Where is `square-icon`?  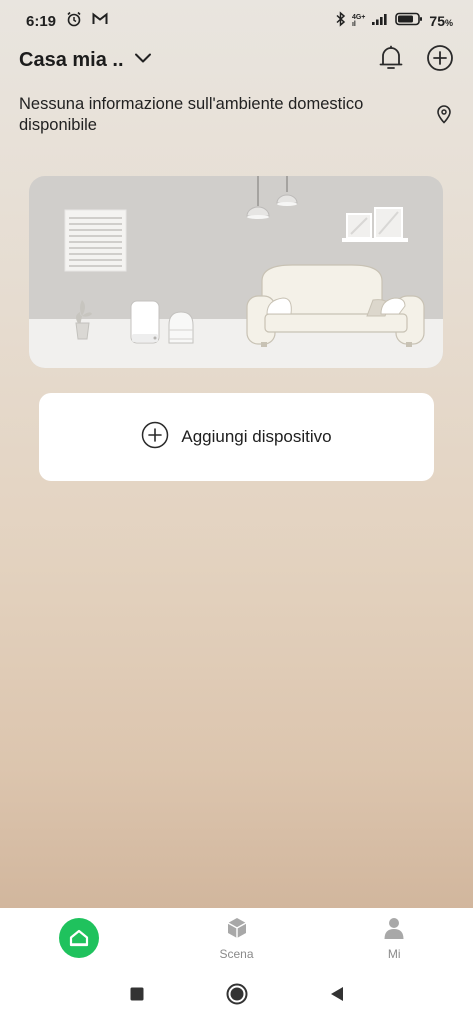 square-icon is located at coordinates (137, 996).